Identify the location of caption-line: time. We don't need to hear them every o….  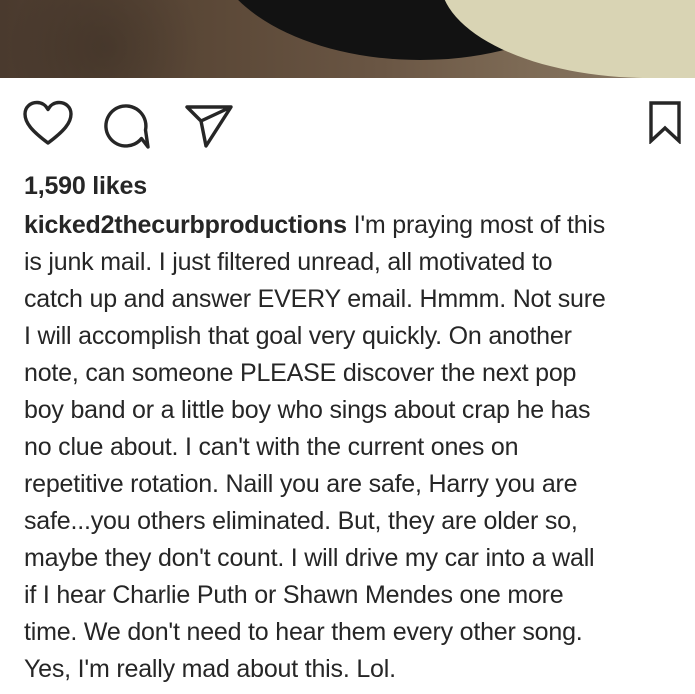
(303, 632).